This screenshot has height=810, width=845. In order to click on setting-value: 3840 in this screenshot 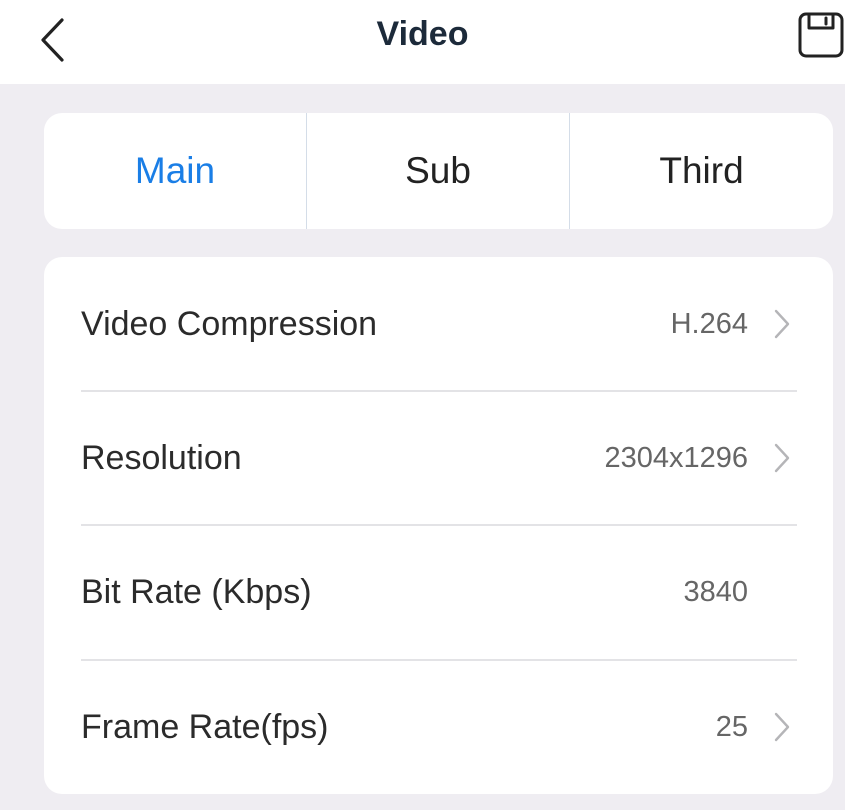, I will do `click(715, 592)`.